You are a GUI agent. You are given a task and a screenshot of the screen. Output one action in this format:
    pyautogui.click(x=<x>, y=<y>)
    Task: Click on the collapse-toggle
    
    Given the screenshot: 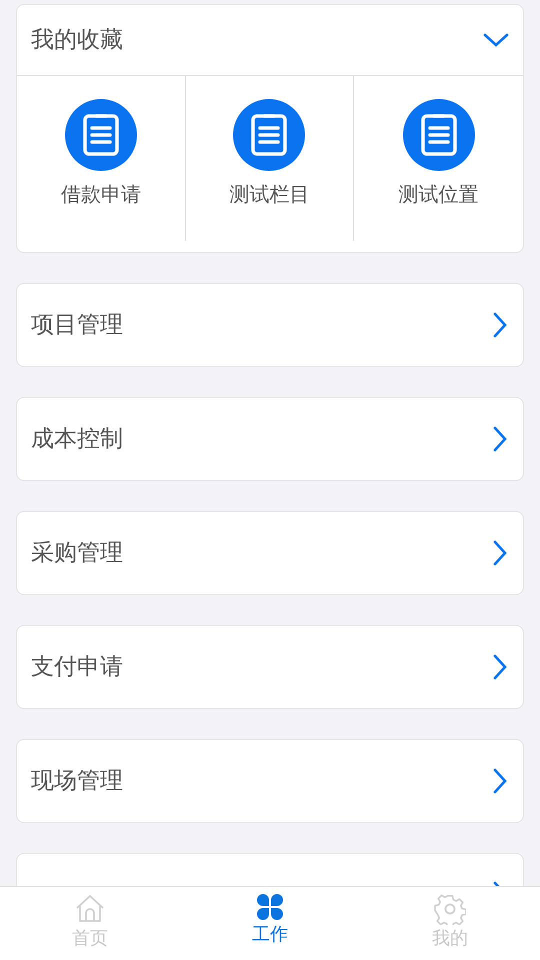 What is the action you would take?
    pyautogui.click(x=496, y=40)
    